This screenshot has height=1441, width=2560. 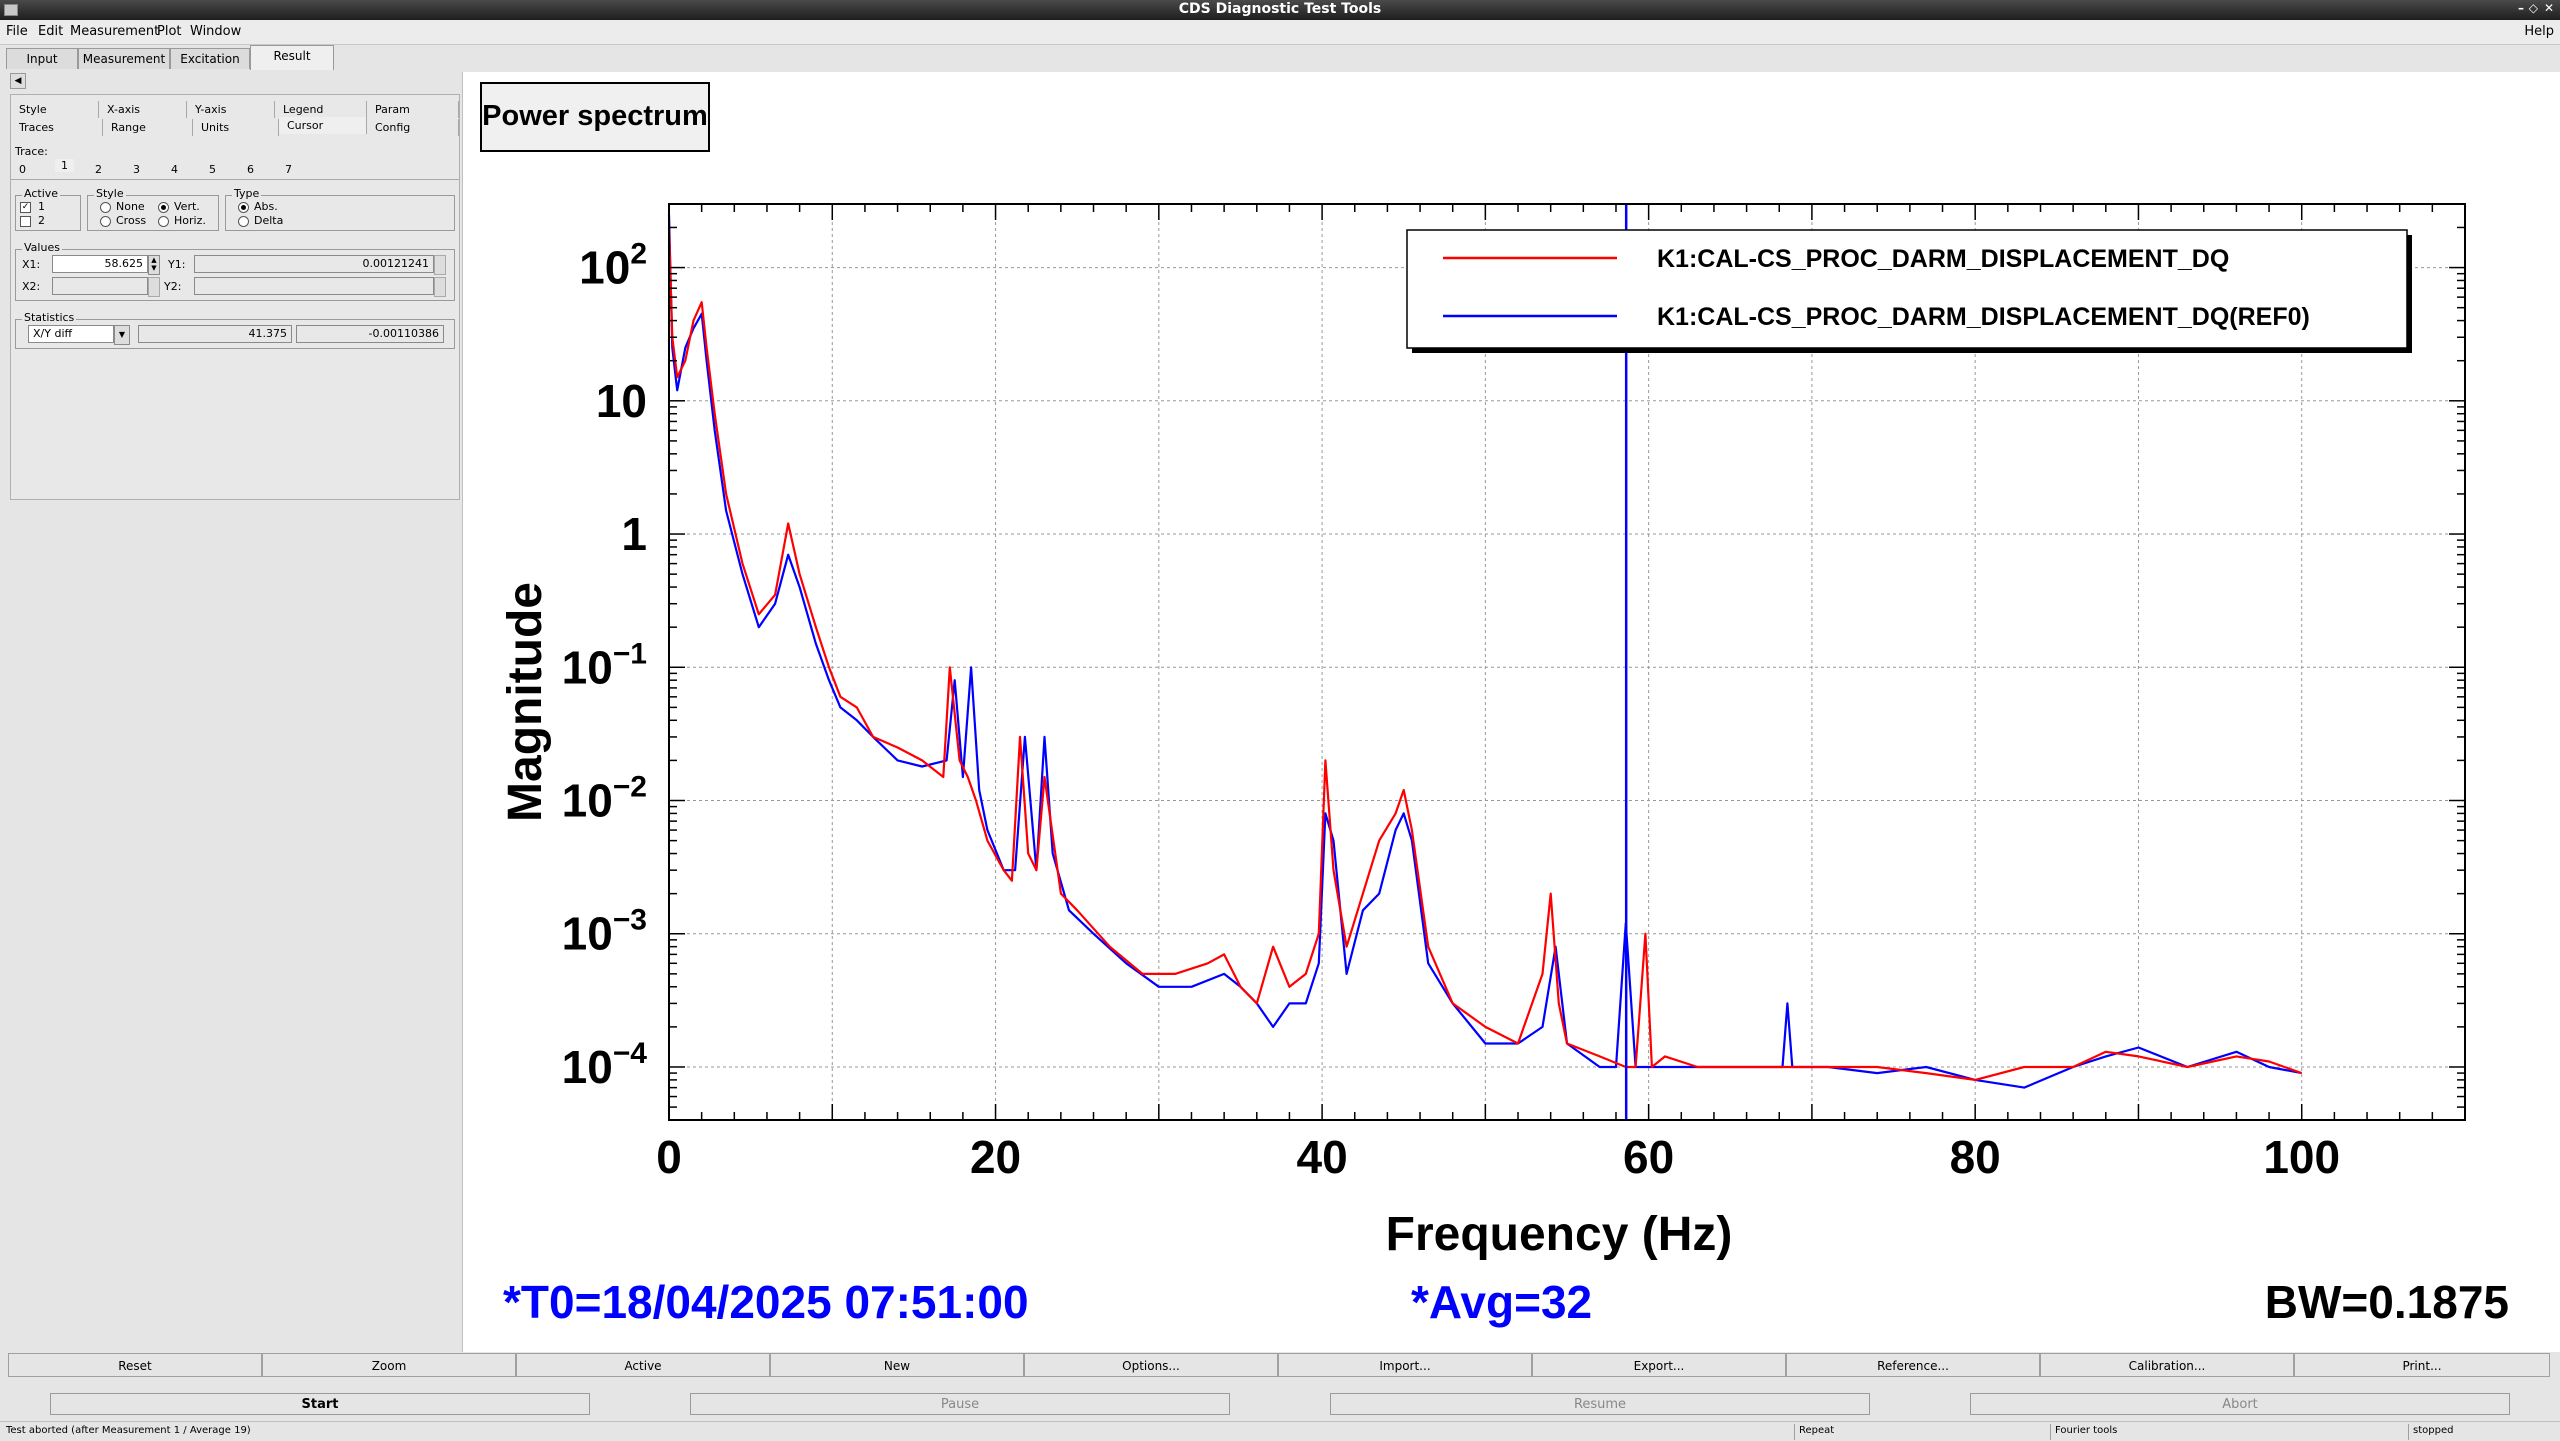 What do you see at coordinates (250, 169) in the screenshot?
I see `trace-tab-6: 6` at bounding box center [250, 169].